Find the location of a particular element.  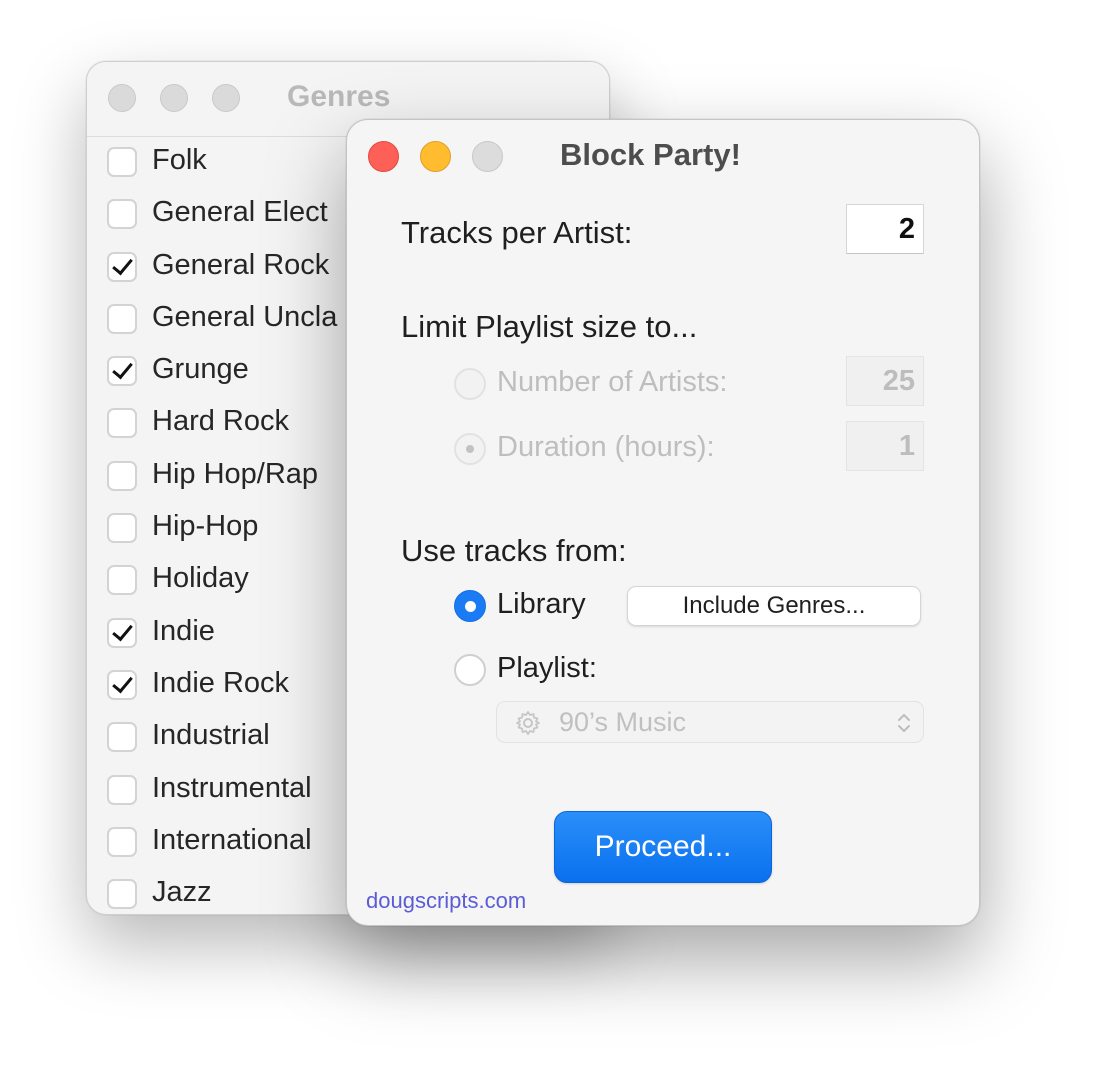

genre-label: Grunge is located at coordinates (200, 369).